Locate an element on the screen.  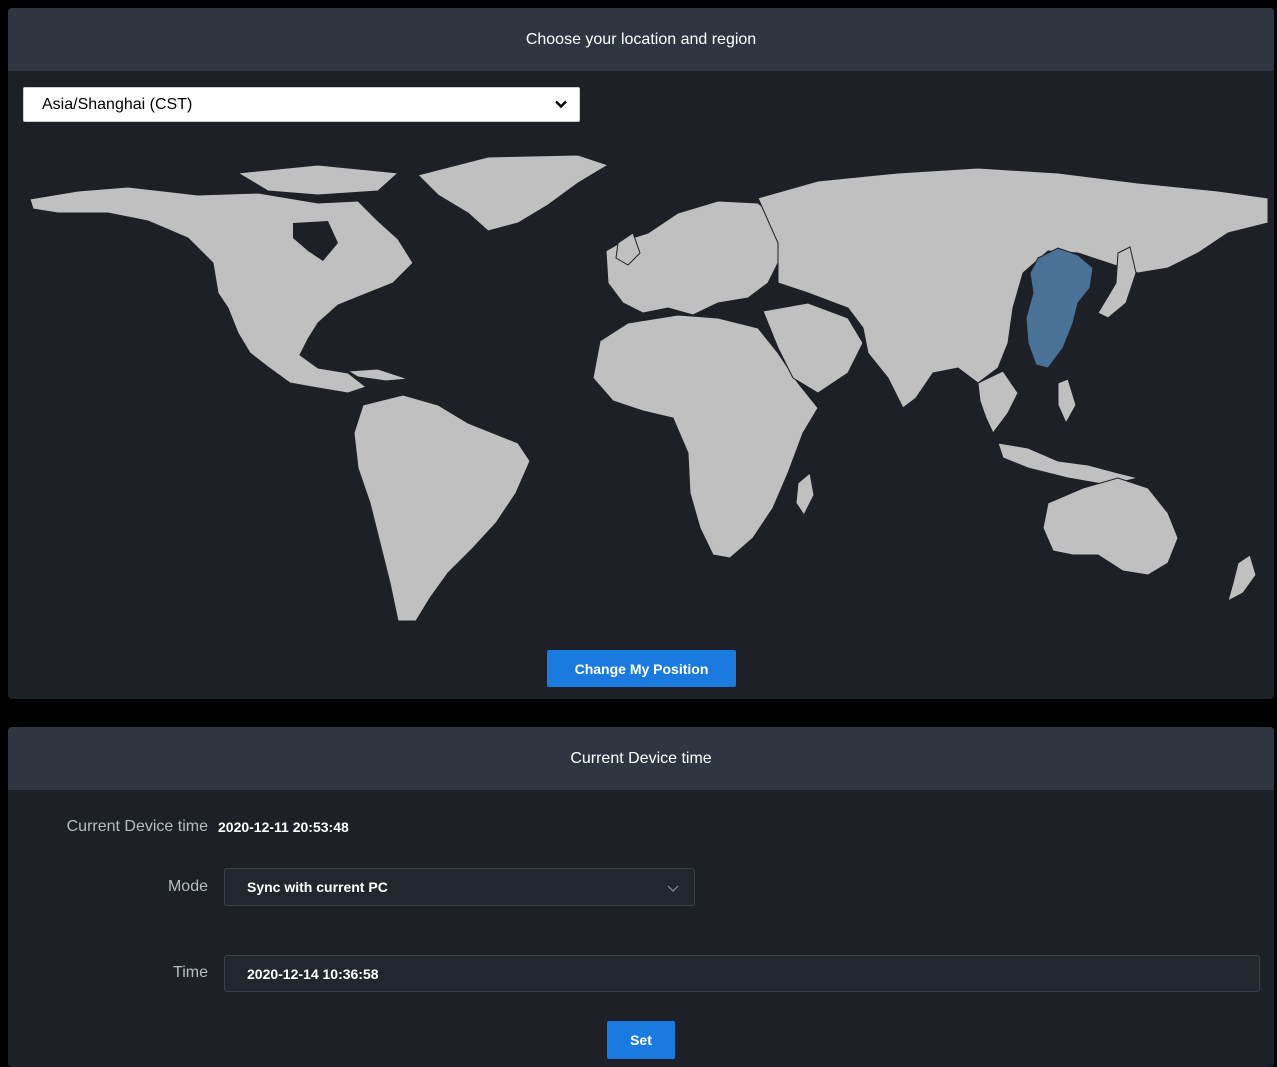
map-region-new-zealand is located at coordinates (1242, 578).